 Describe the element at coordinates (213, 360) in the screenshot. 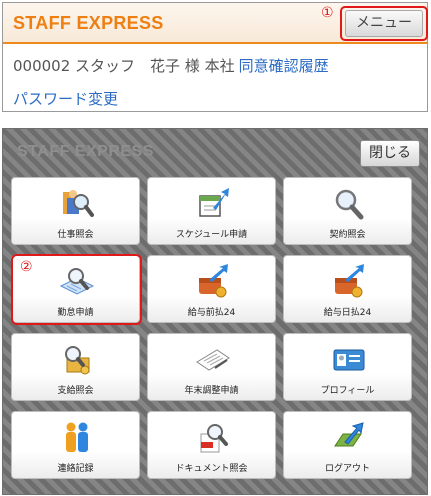

I see `document-pen-icon` at that location.